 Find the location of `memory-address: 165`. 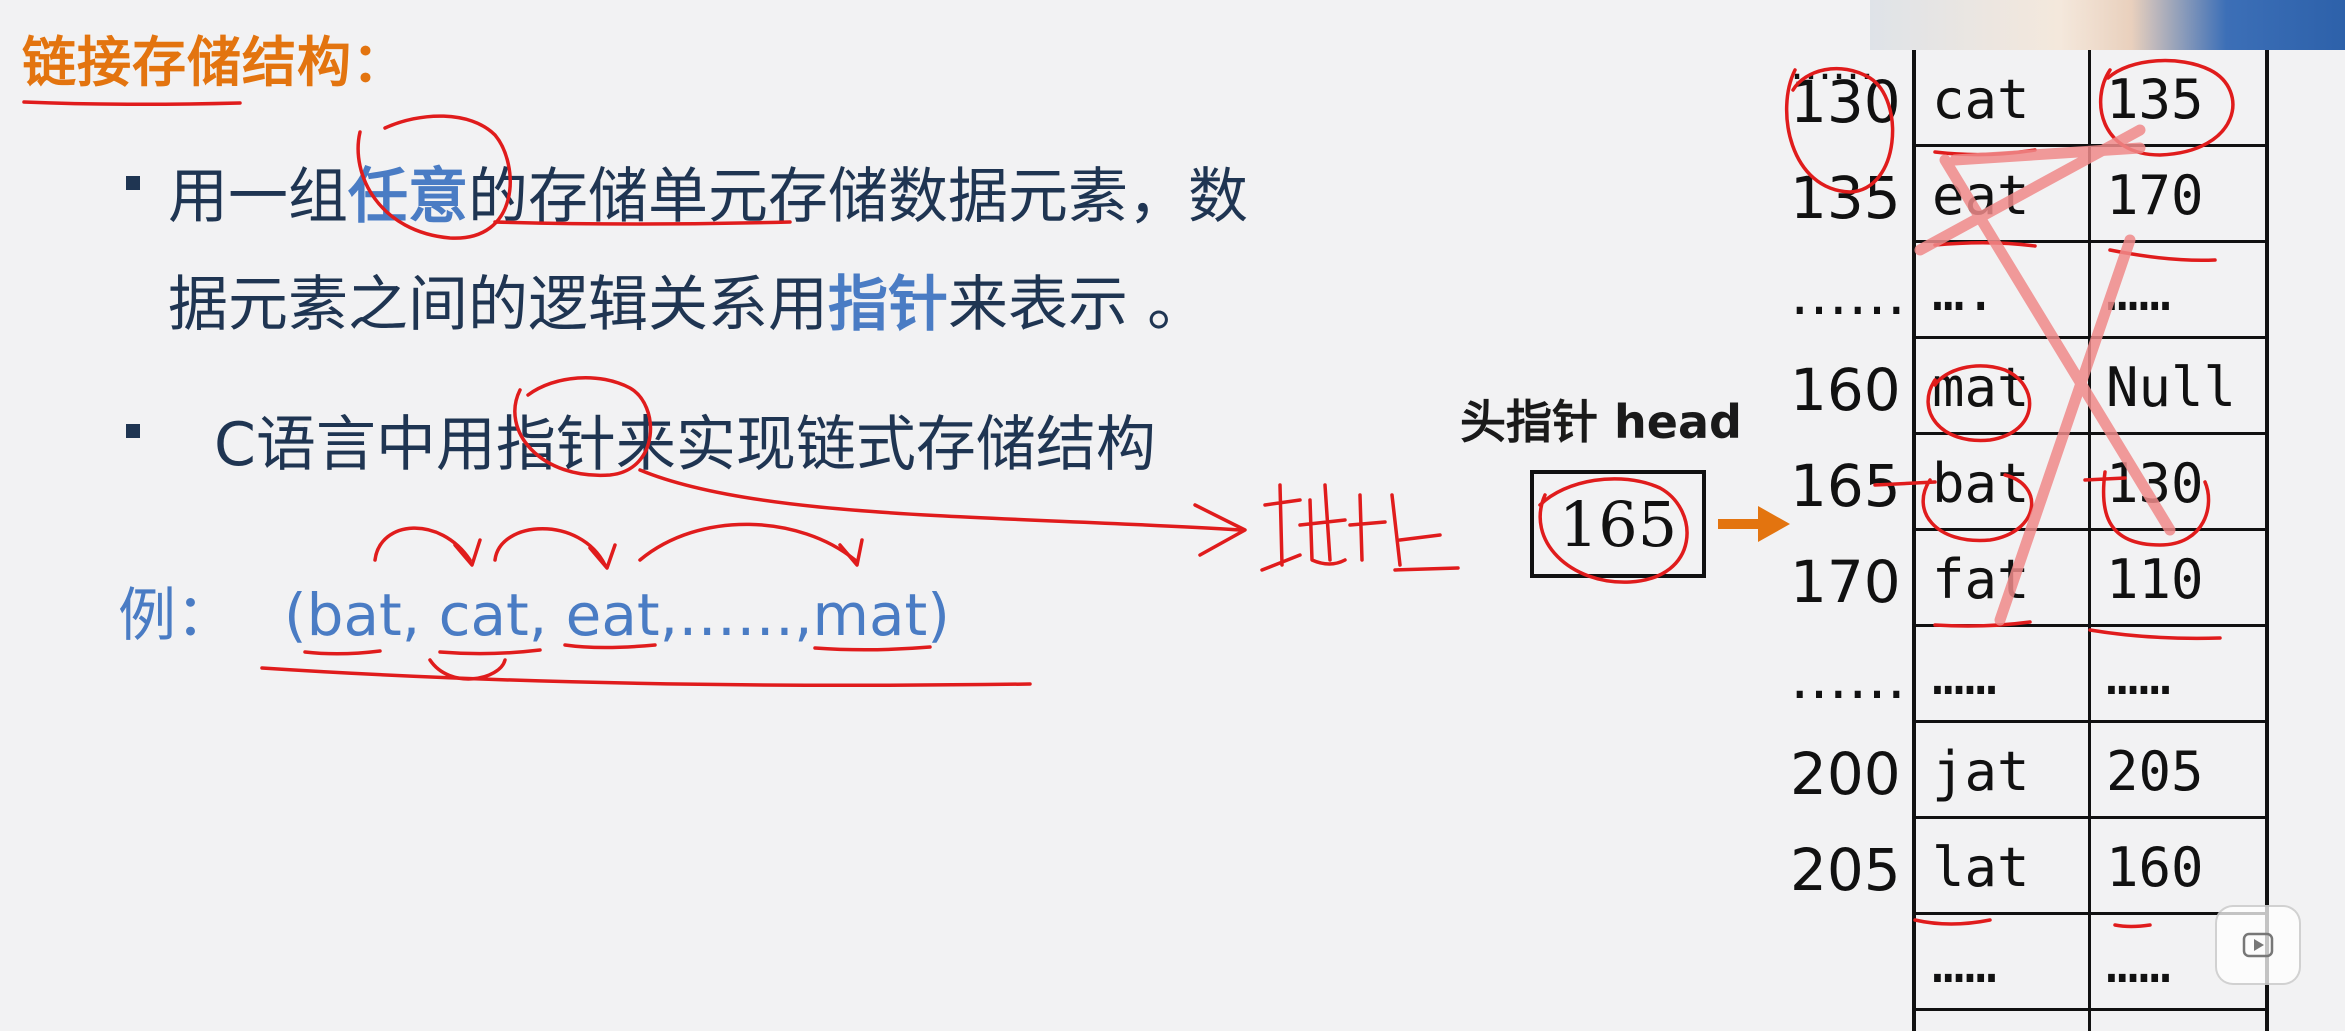

memory-address: 165 is located at coordinates (1845, 486).